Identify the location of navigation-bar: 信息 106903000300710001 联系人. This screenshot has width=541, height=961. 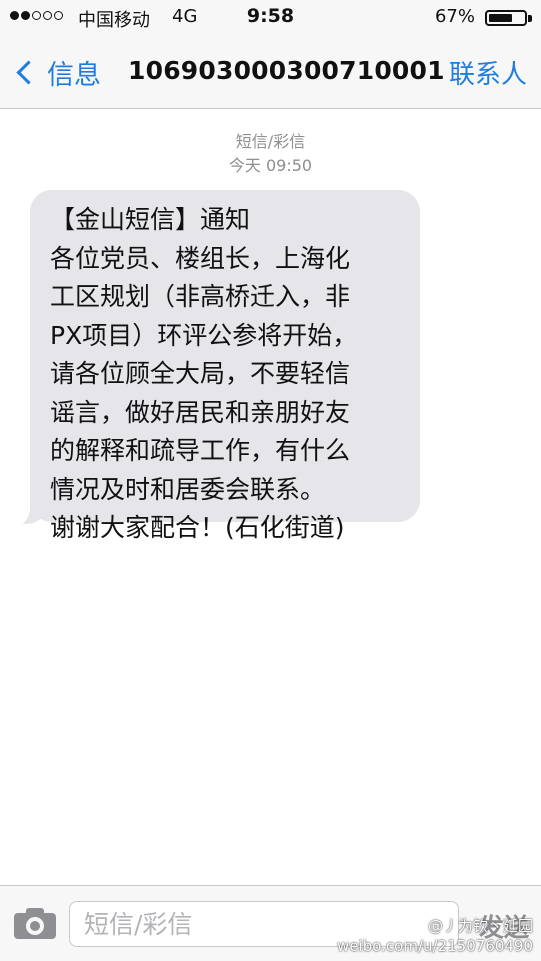
(270, 72).